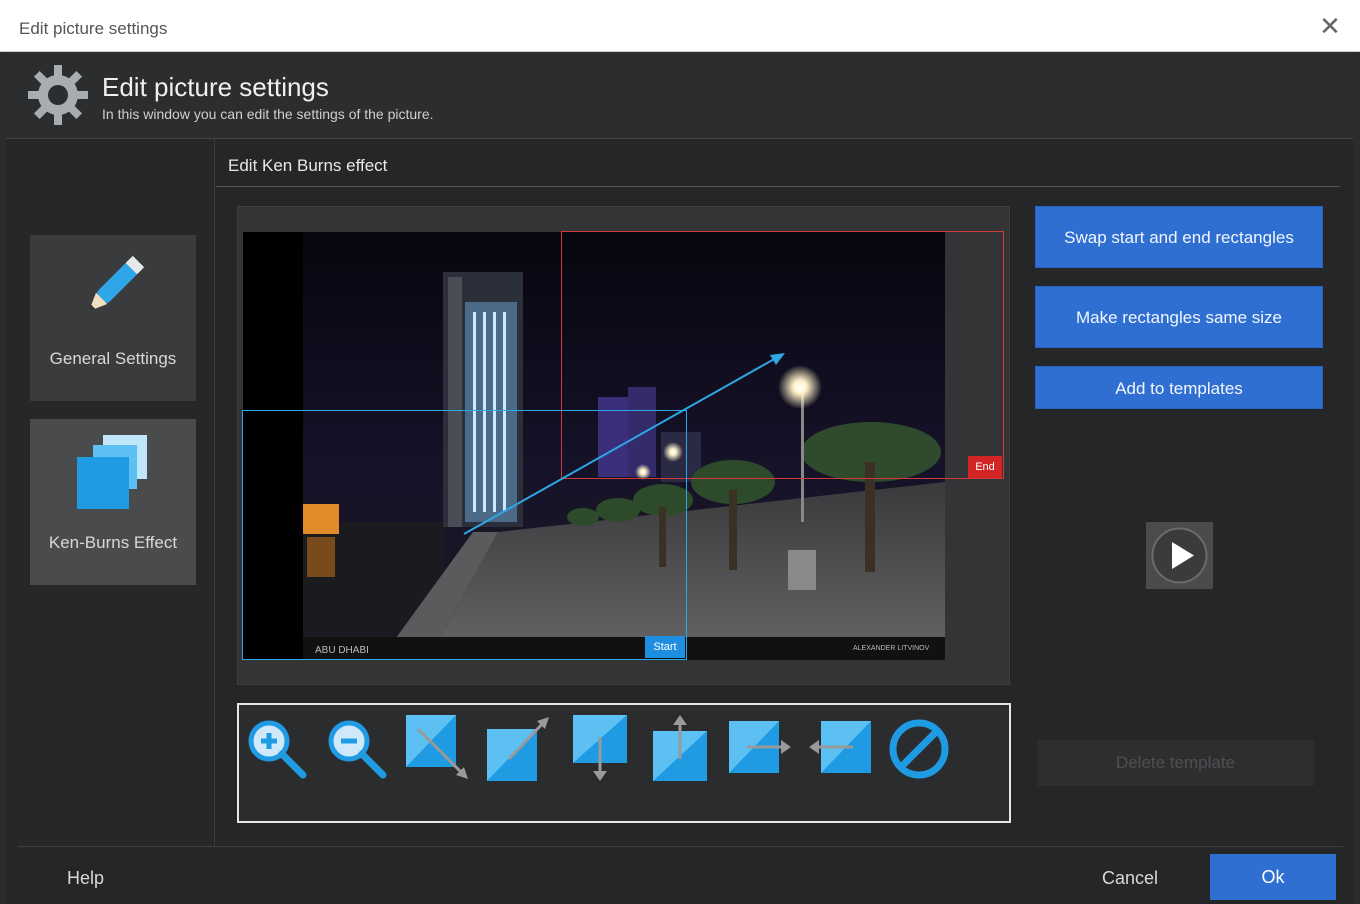 This screenshot has width=1360, height=904. What do you see at coordinates (680, 846) in the screenshot?
I see `footer-divider` at bounding box center [680, 846].